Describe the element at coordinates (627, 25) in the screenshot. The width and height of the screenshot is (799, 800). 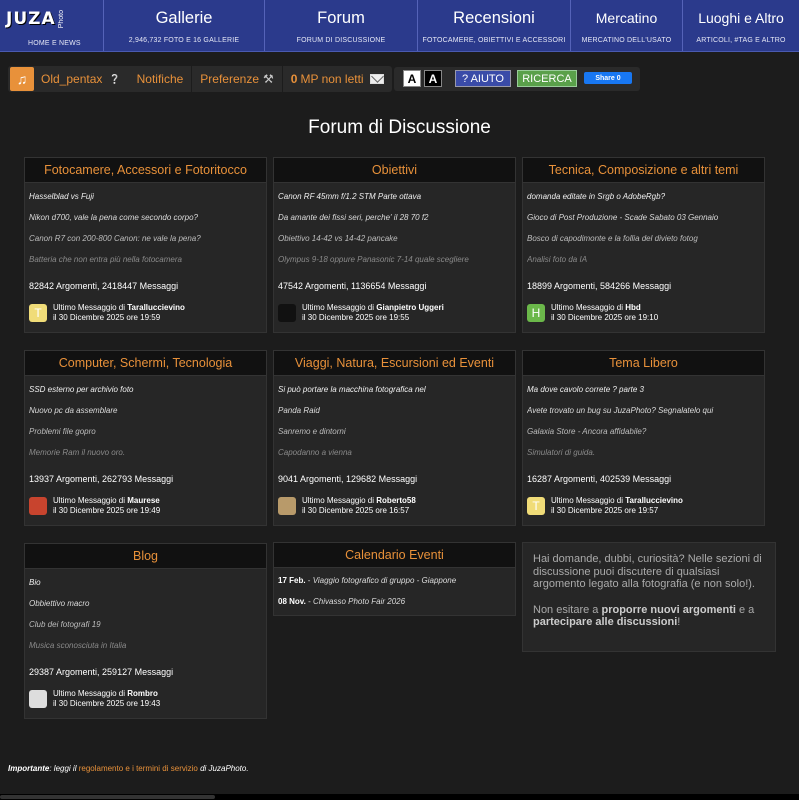
I see `nav-mercatino: Mercatino MERCATINO DELL'USATO` at that location.